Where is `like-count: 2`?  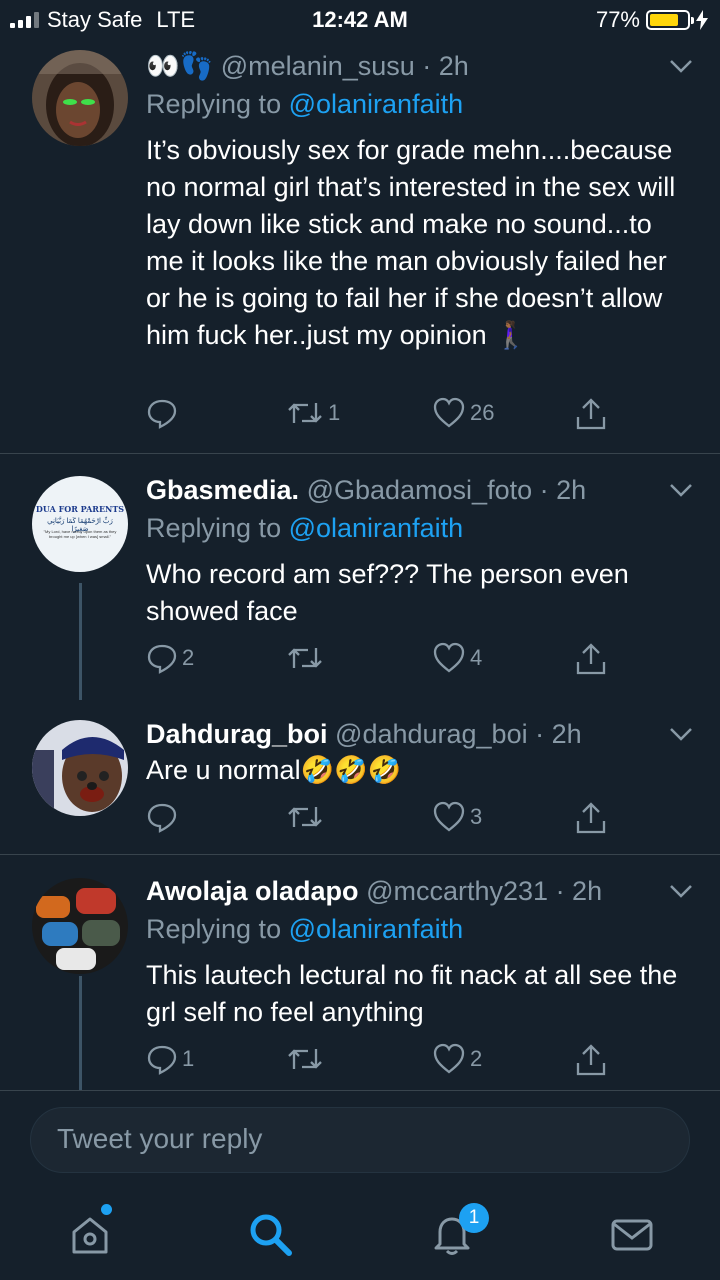 like-count: 2 is located at coordinates (476, 1058).